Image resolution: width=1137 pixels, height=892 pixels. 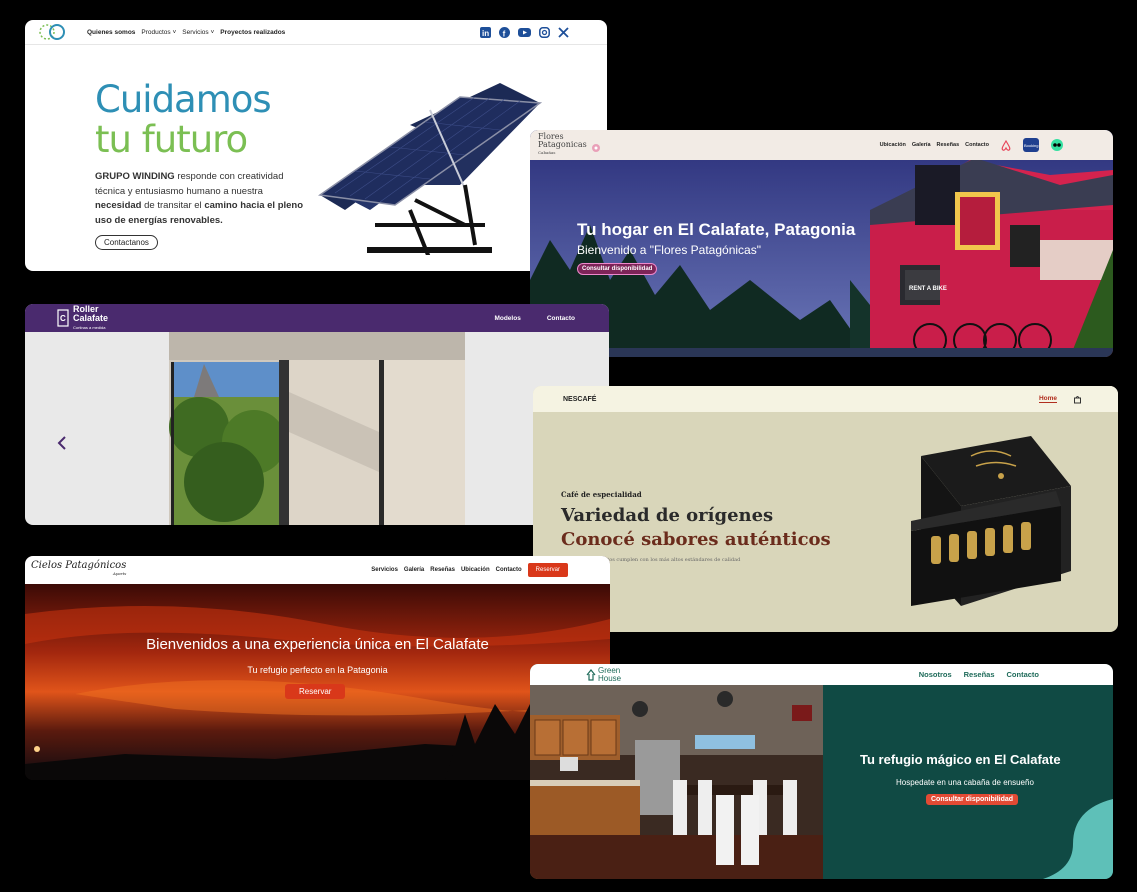 I want to click on svg-text: Booking, so click(x=1031, y=145).